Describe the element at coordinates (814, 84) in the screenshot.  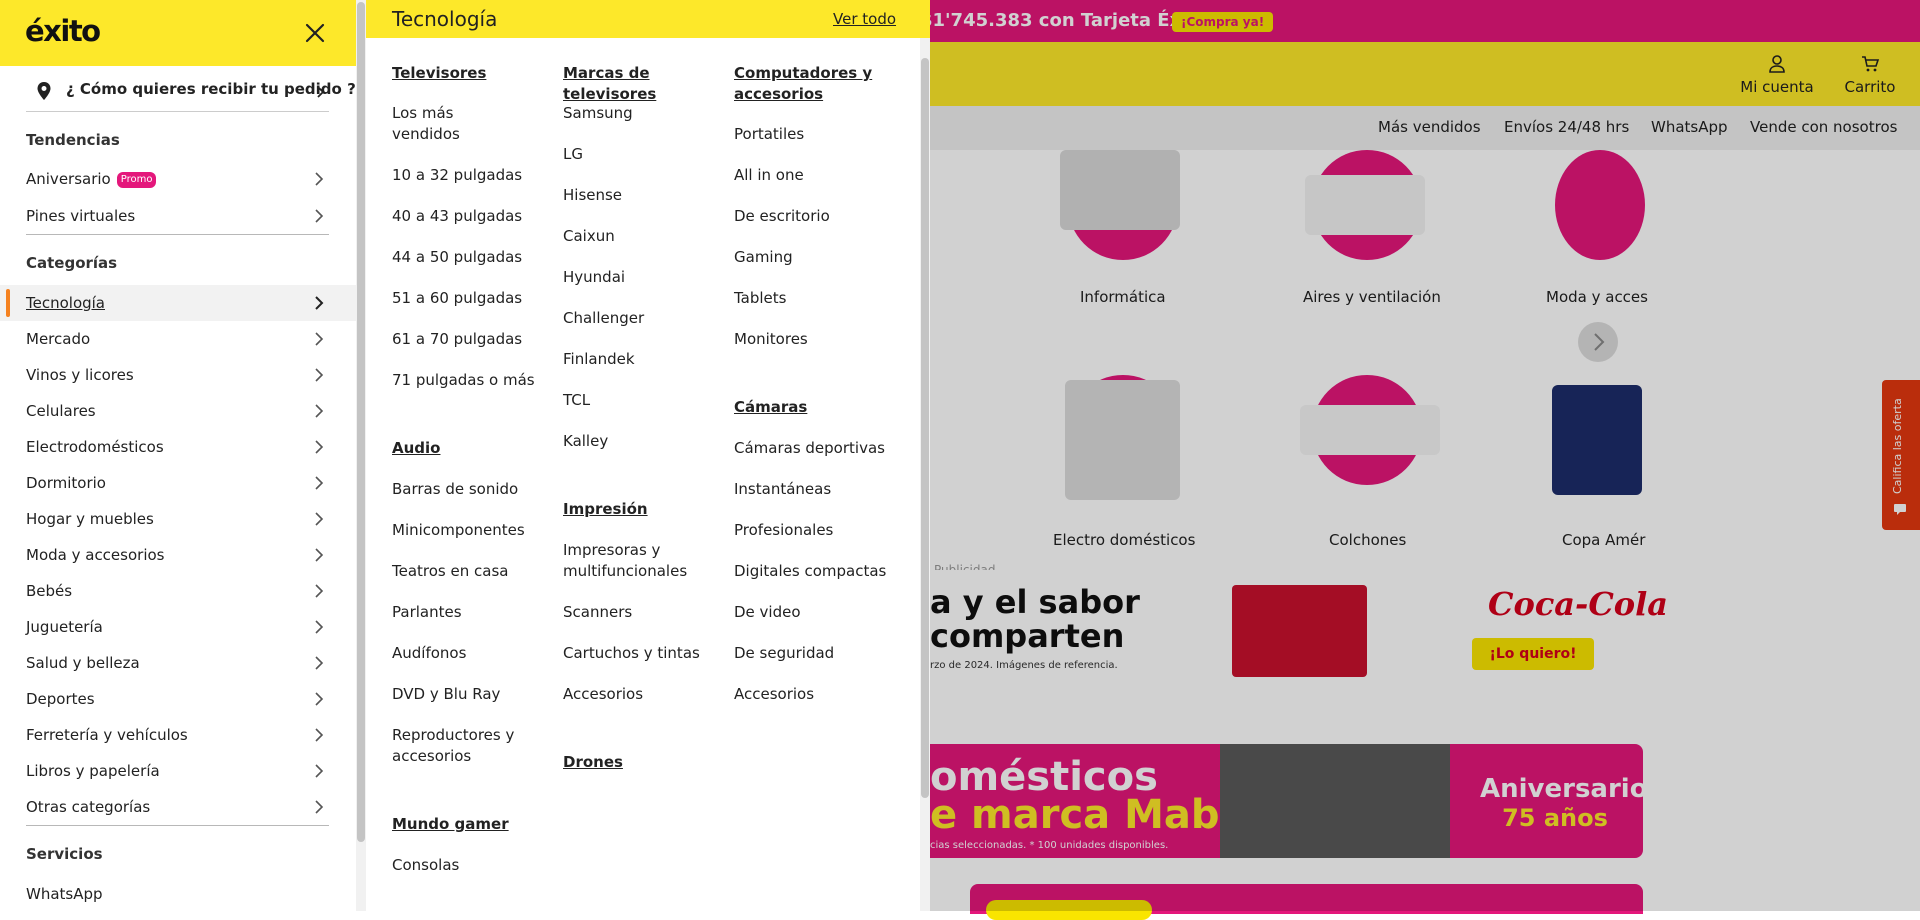
I see `group-heading-computadores: Computadores y accesorios` at that location.